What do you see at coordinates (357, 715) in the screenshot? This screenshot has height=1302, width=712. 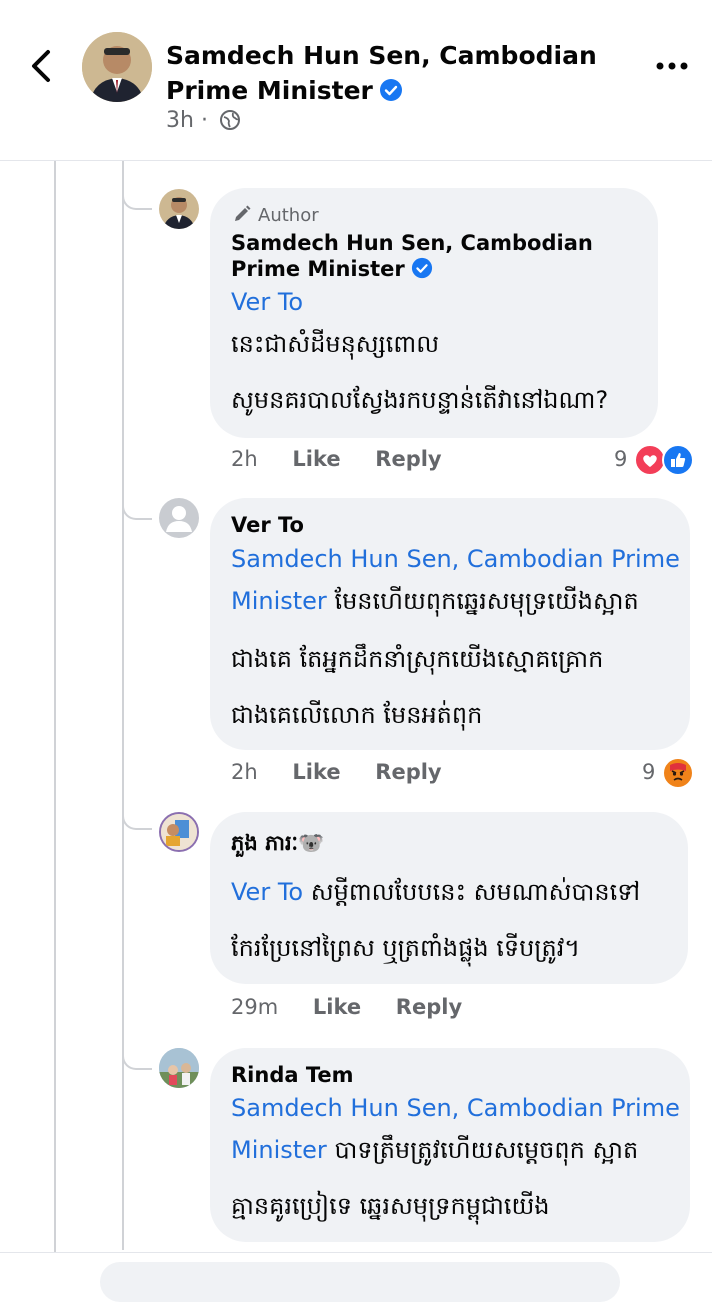 I see `comment-text: ជាងគេលើលោក មែនអត់ពុក` at bounding box center [357, 715].